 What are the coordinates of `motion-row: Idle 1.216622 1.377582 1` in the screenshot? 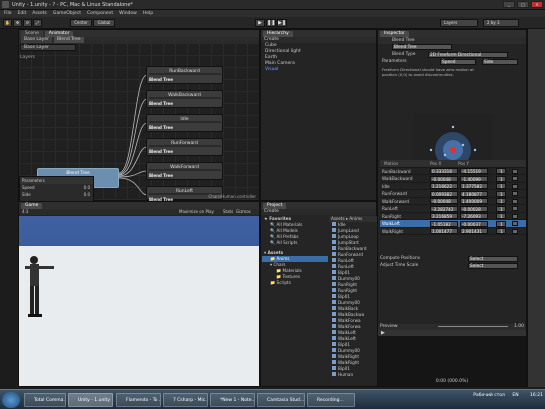 It's located at (453, 186).